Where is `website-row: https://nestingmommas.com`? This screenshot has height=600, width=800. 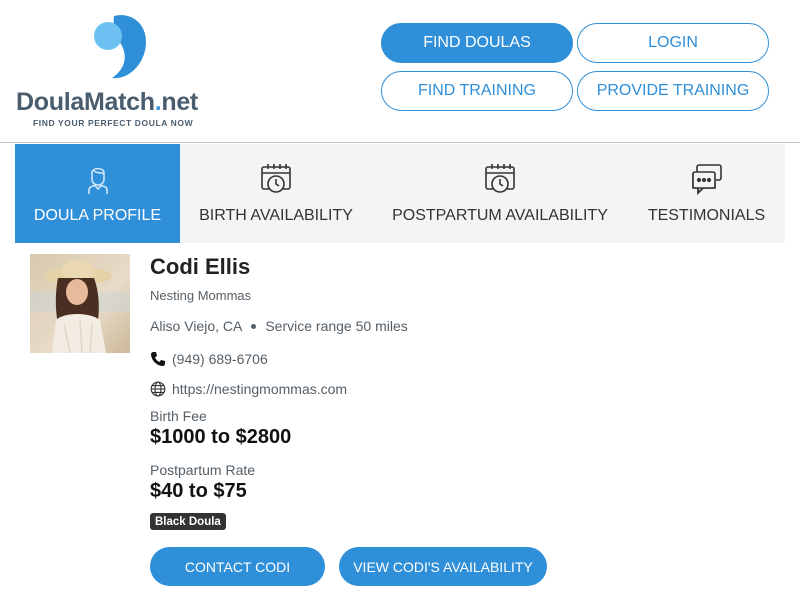 website-row: https://nestingmommas.com is located at coordinates (248, 389).